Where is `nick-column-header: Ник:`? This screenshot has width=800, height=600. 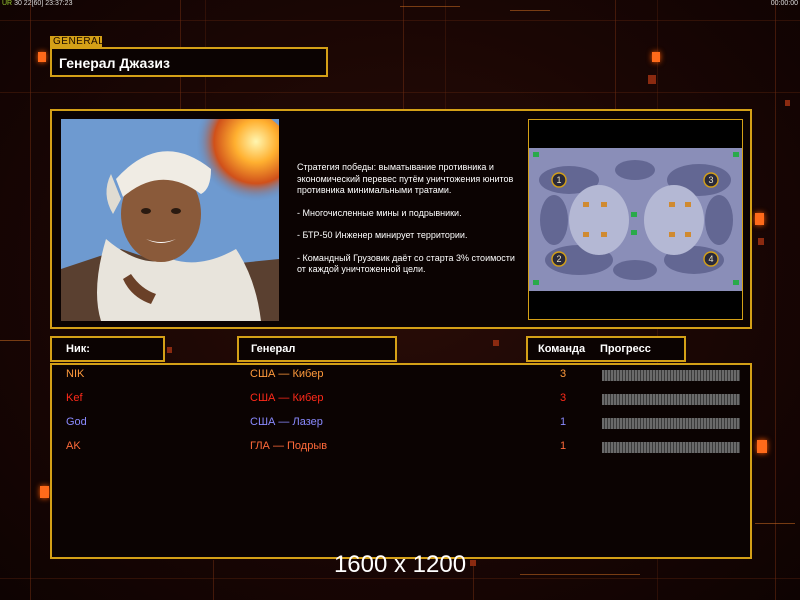
nick-column-header: Ник: is located at coordinates (107, 349).